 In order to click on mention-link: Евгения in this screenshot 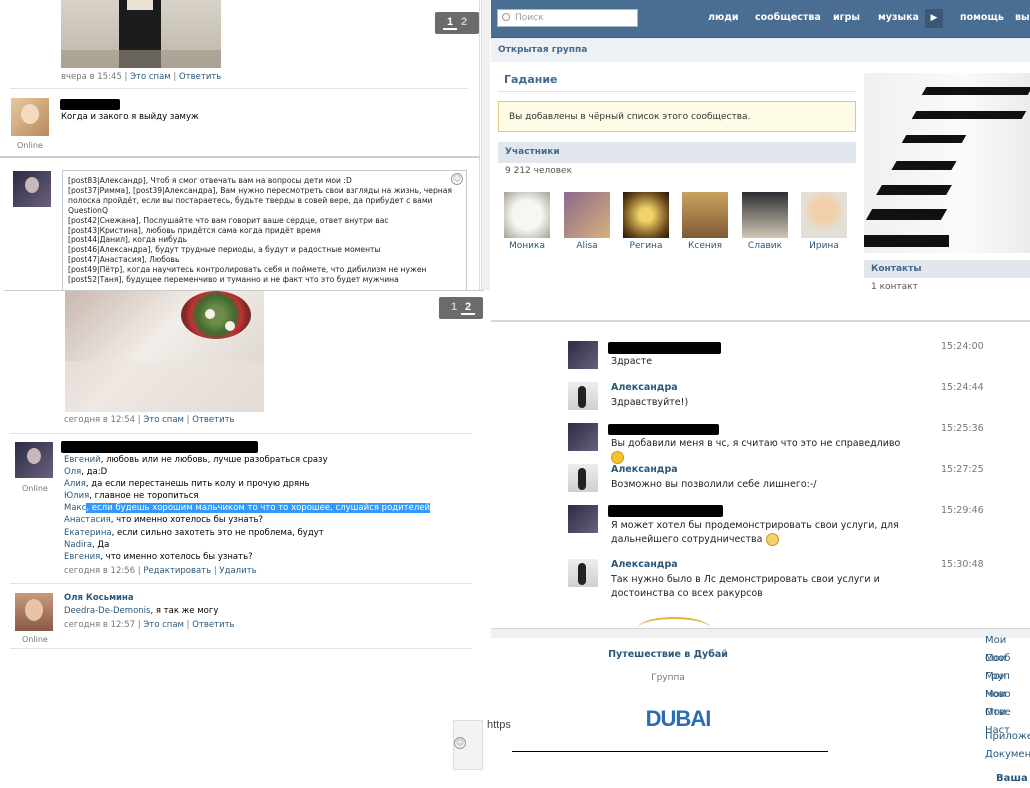, I will do `click(82, 557)`.